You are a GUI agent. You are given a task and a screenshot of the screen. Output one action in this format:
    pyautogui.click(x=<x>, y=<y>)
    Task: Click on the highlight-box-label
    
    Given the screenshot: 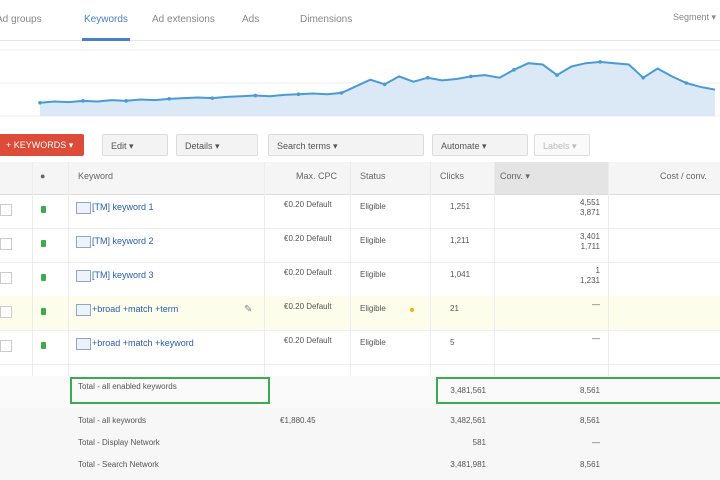 What is the action you would take?
    pyautogui.click(x=170, y=390)
    